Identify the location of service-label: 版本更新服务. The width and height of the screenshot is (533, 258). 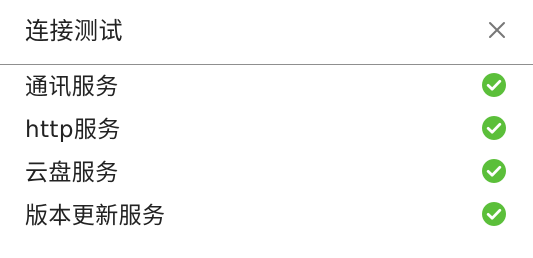
(95, 216).